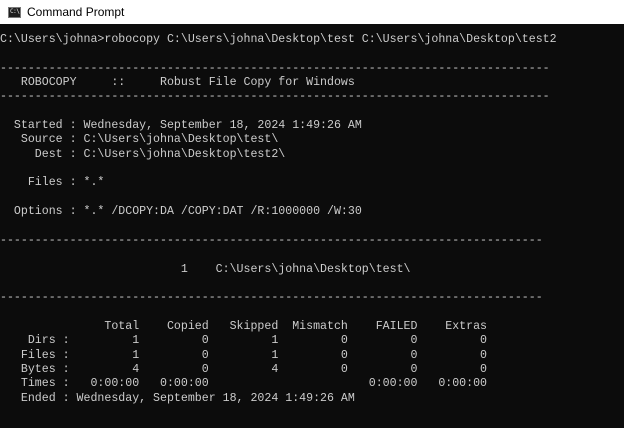 The width and height of the screenshot is (624, 428). What do you see at coordinates (244, 369) in the screenshot?
I see `console-line: Bytes : 4 0 4 0 0 0` at bounding box center [244, 369].